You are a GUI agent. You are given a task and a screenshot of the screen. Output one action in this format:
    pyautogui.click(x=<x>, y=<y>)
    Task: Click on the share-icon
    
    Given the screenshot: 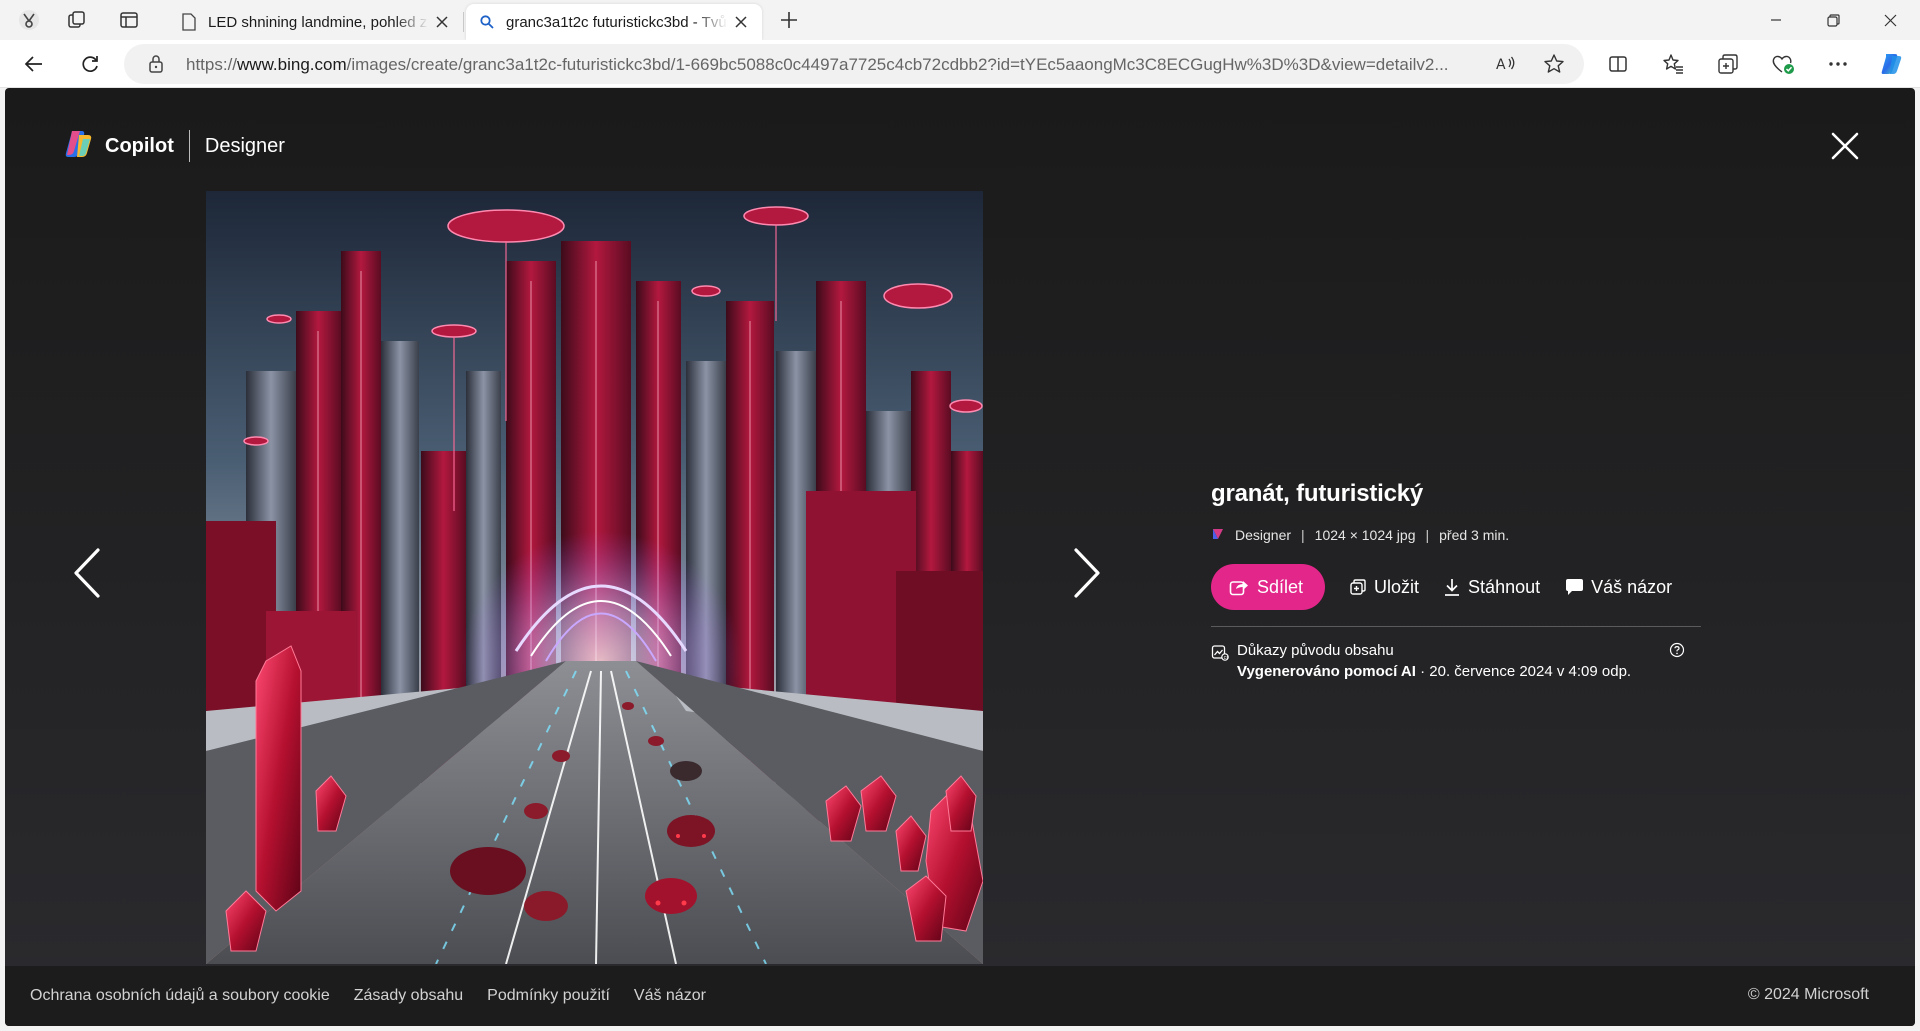 What is the action you would take?
    pyautogui.click(x=1238, y=588)
    